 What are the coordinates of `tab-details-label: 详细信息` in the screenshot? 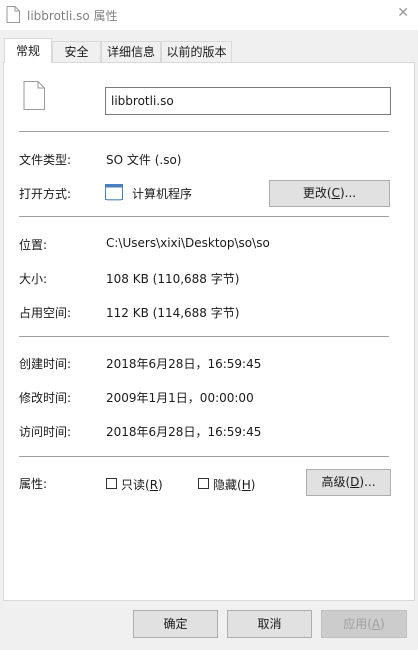 It's located at (130, 52).